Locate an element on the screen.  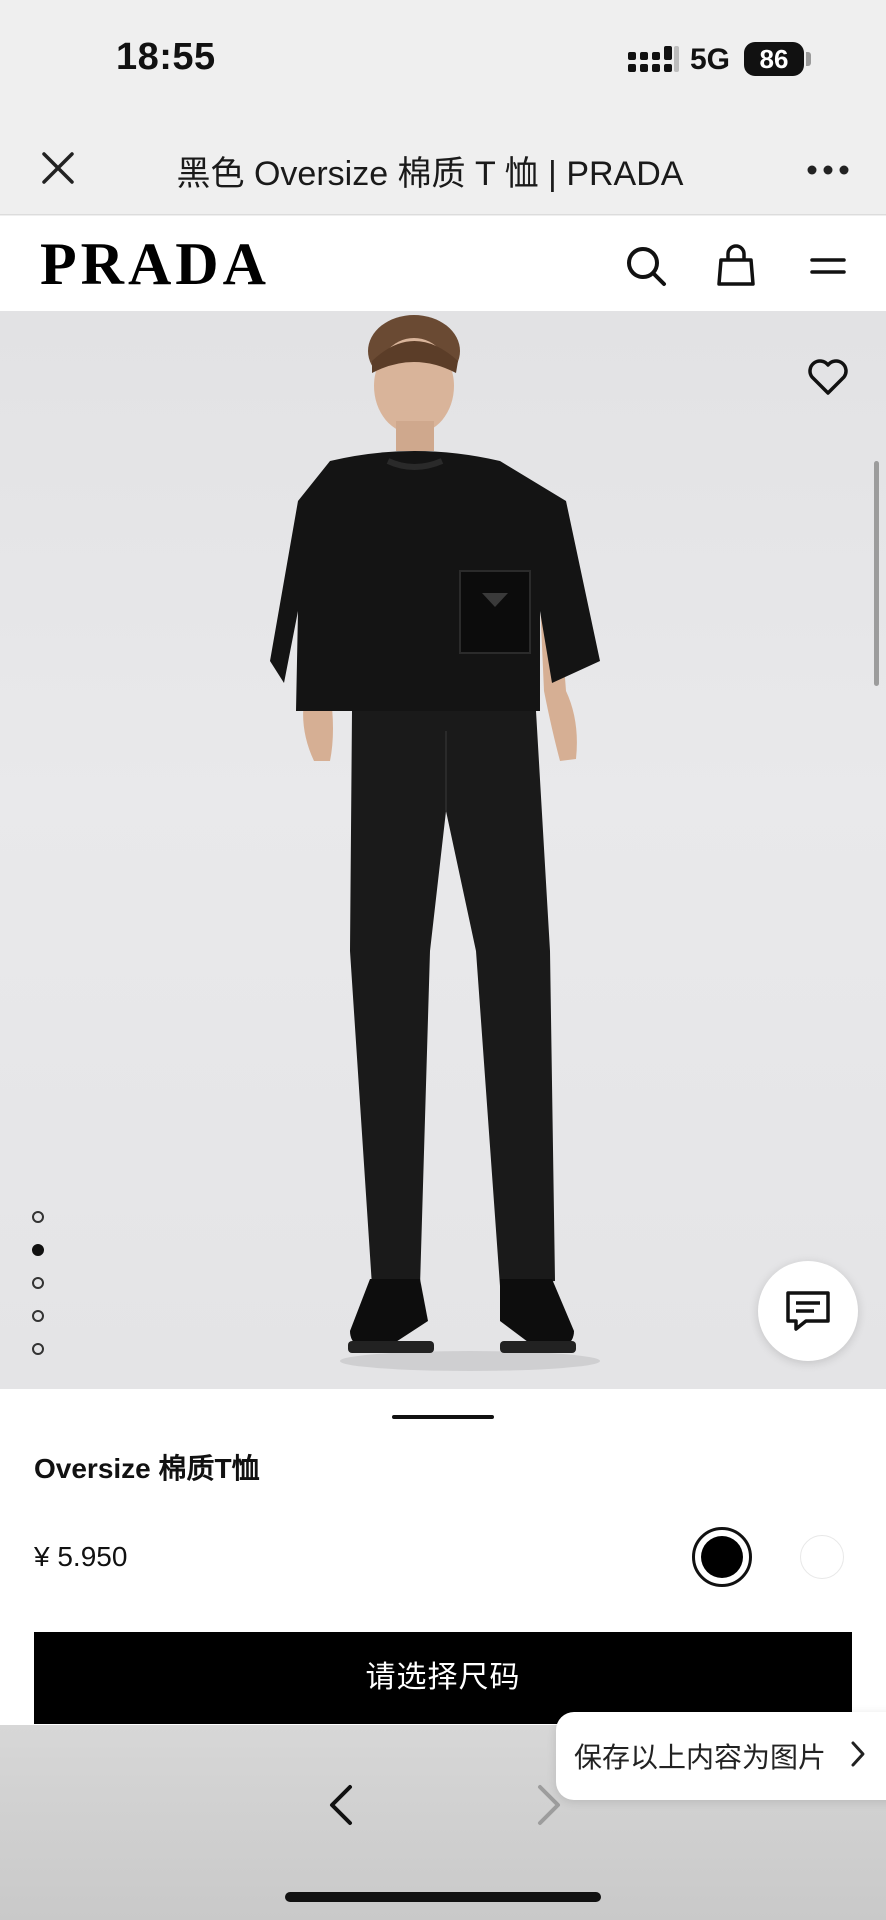
shopping-bag-icon is located at coordinates (736, 266).